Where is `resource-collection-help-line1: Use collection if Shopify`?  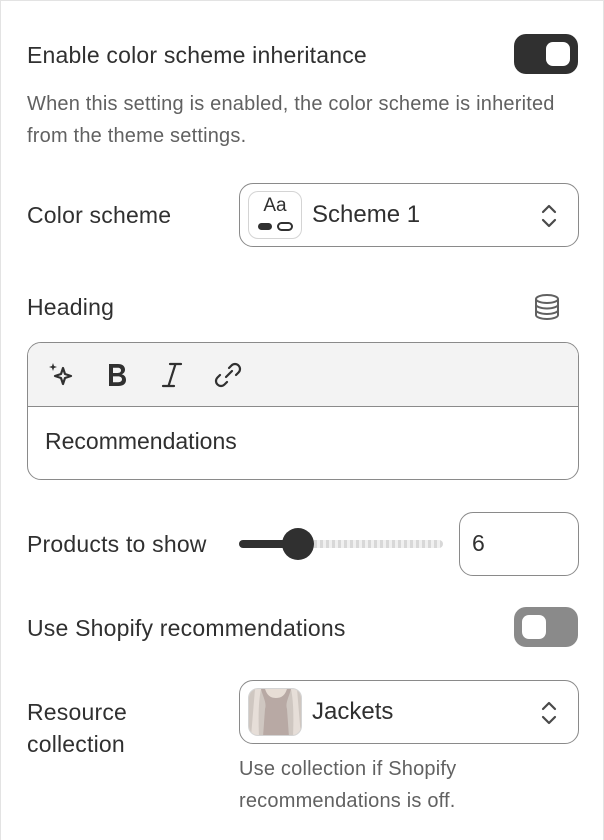 resource-collection-help-line1: Use collection if Shopify is located at coordinates (348, 769).